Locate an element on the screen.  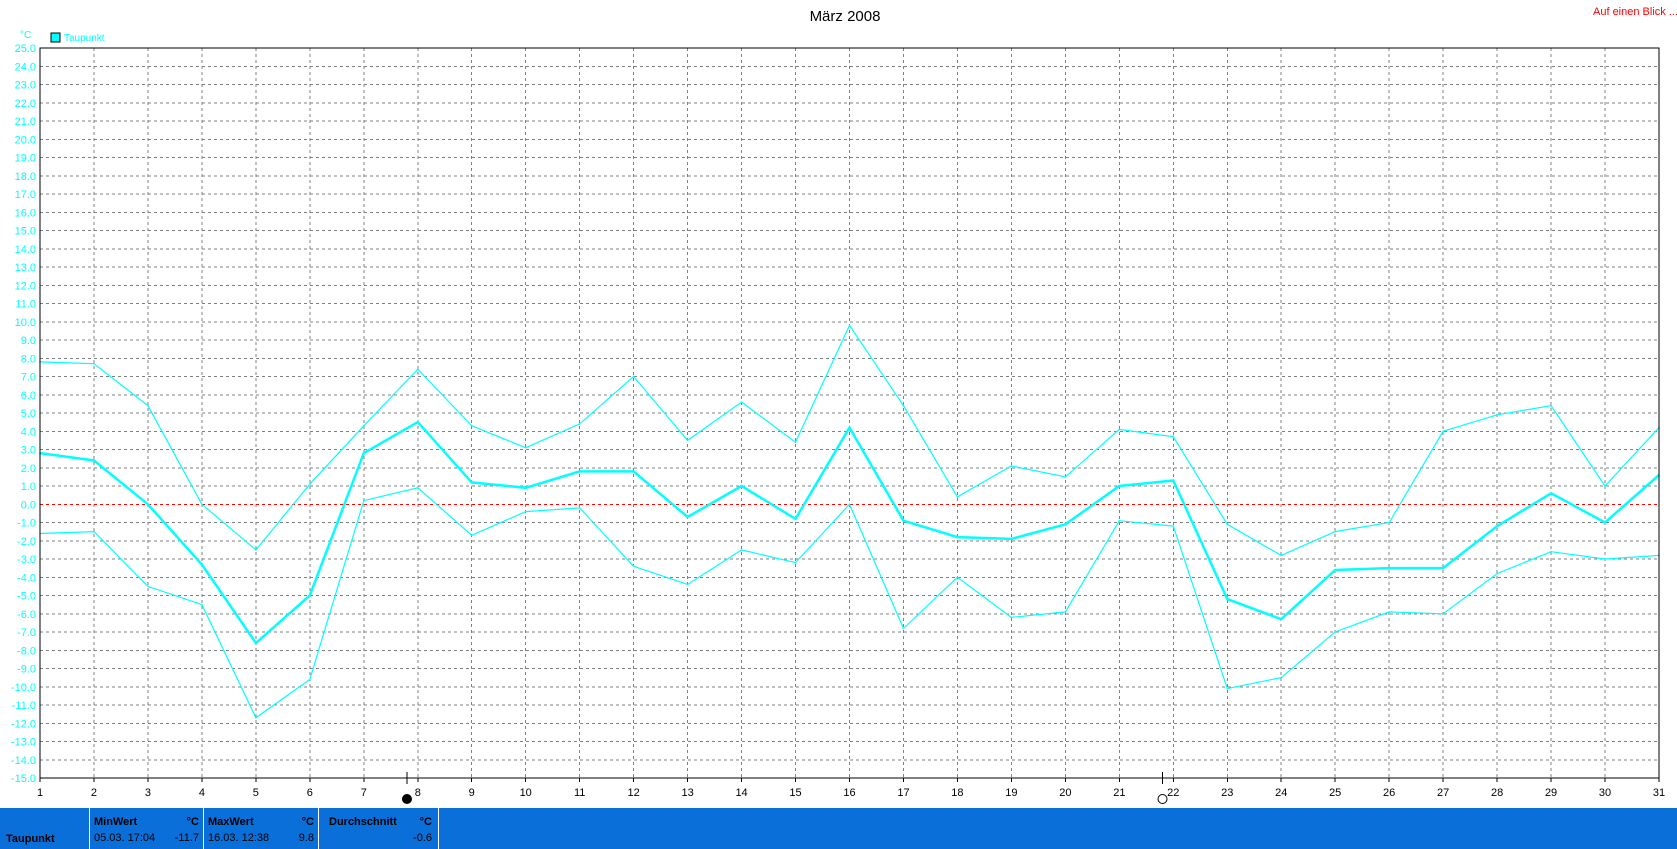
y-tick-label: -8.0 is located at coordinates (26, 651).